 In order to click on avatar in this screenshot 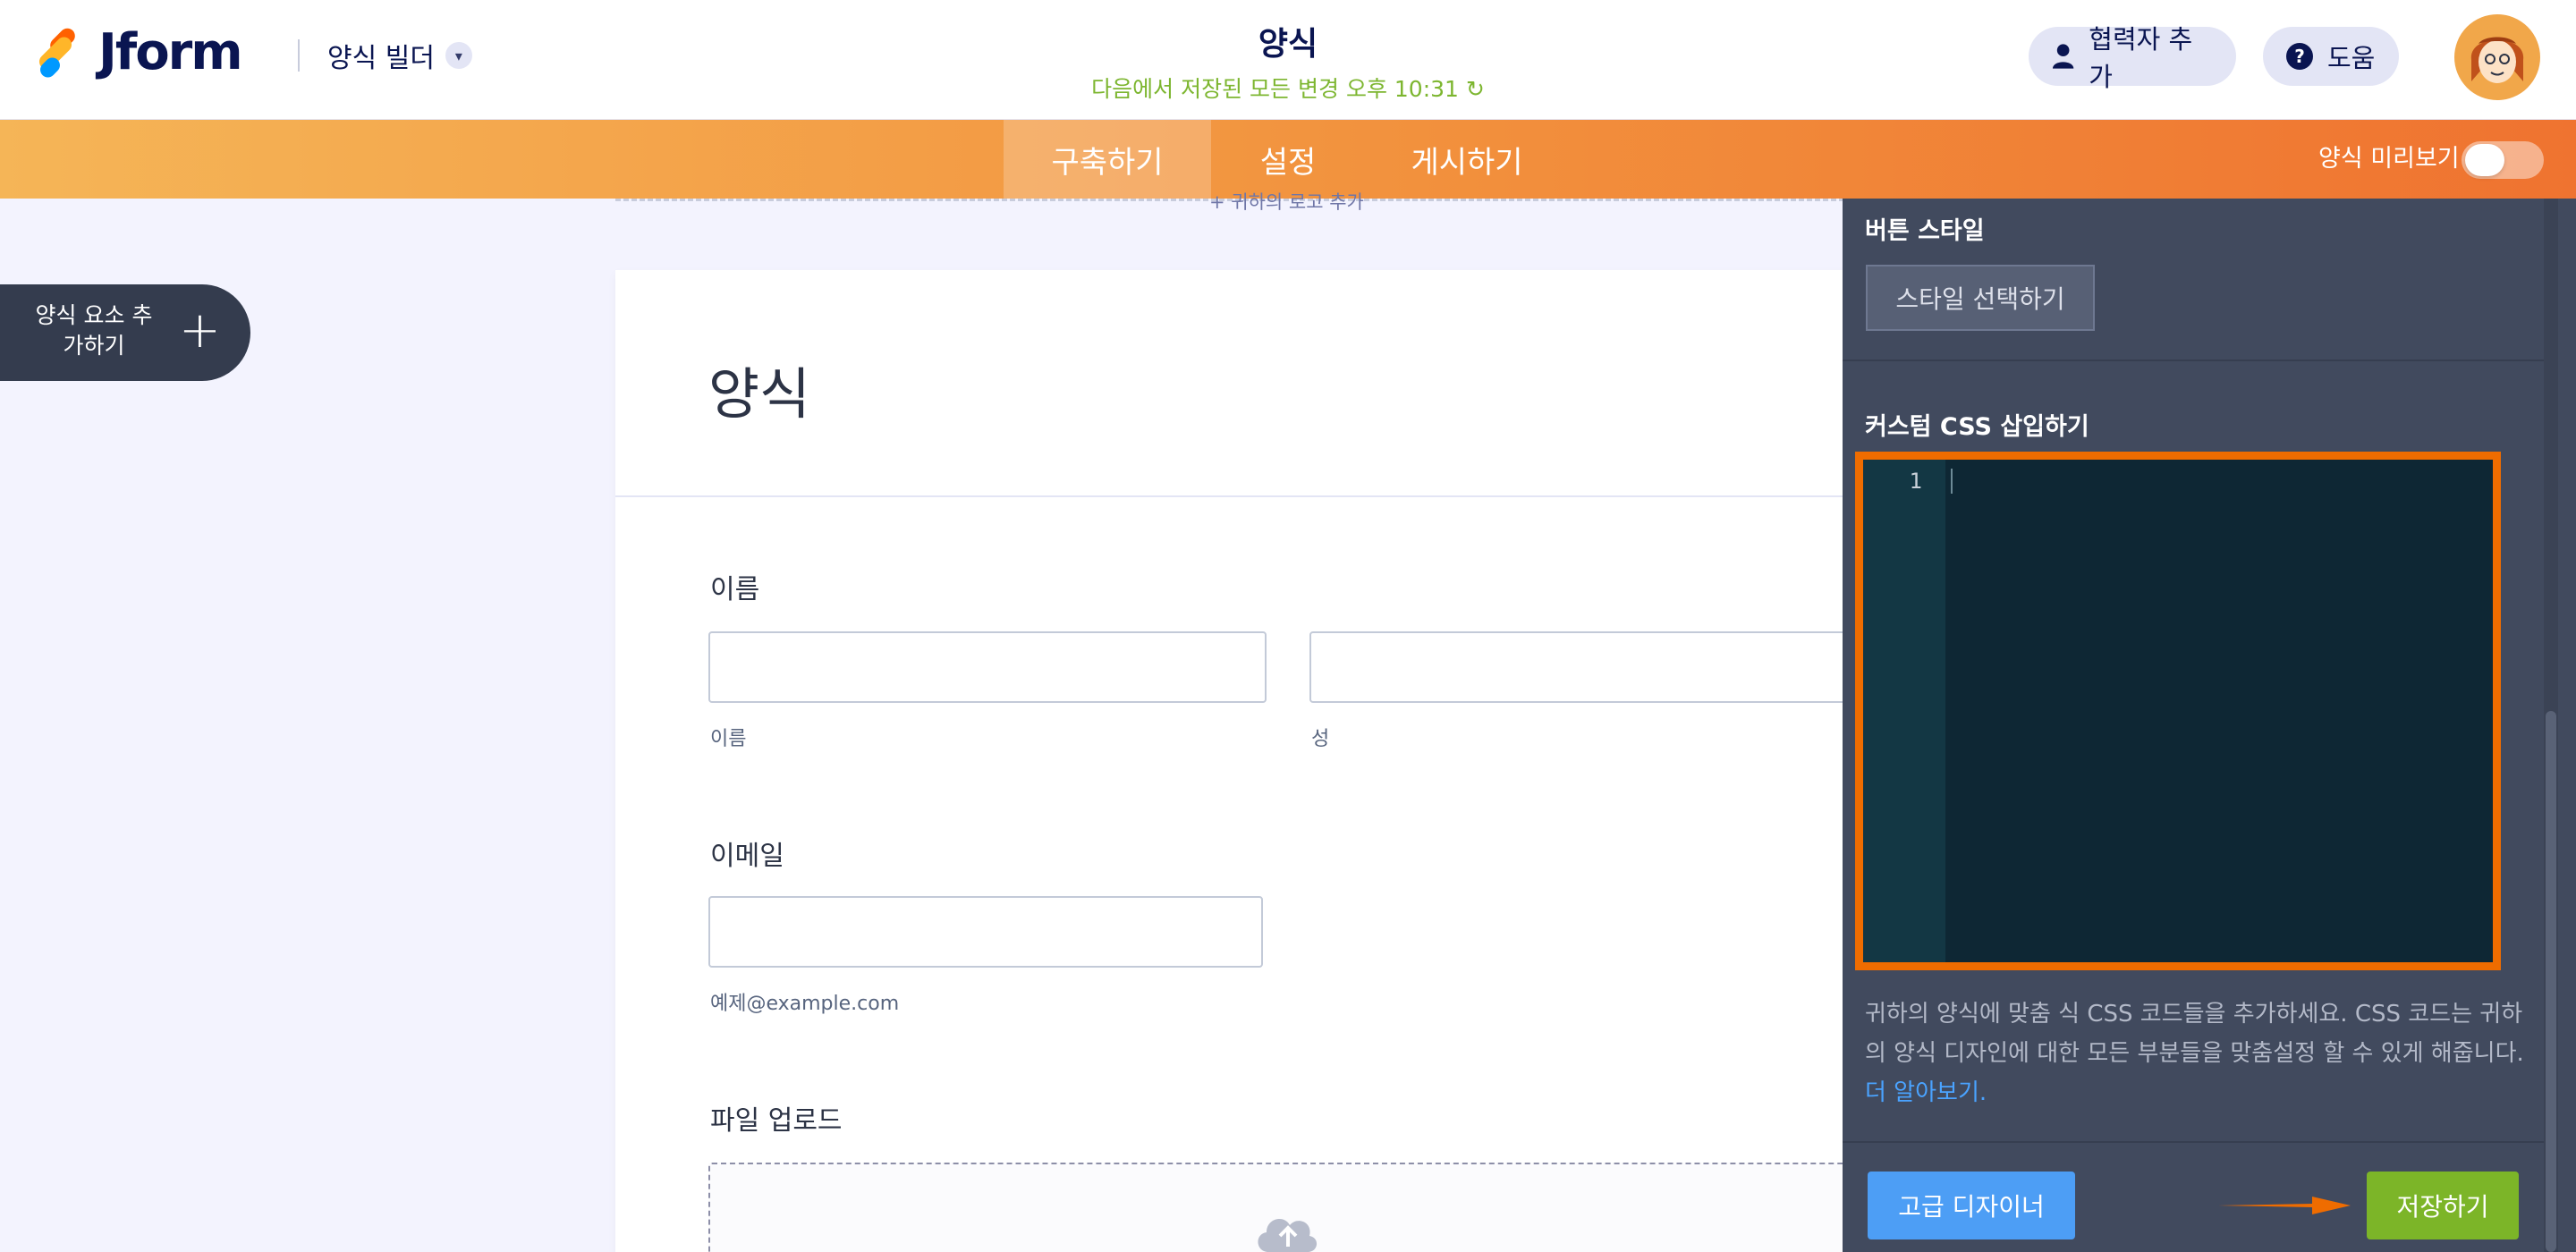, I will do `click(2497, 57)`.